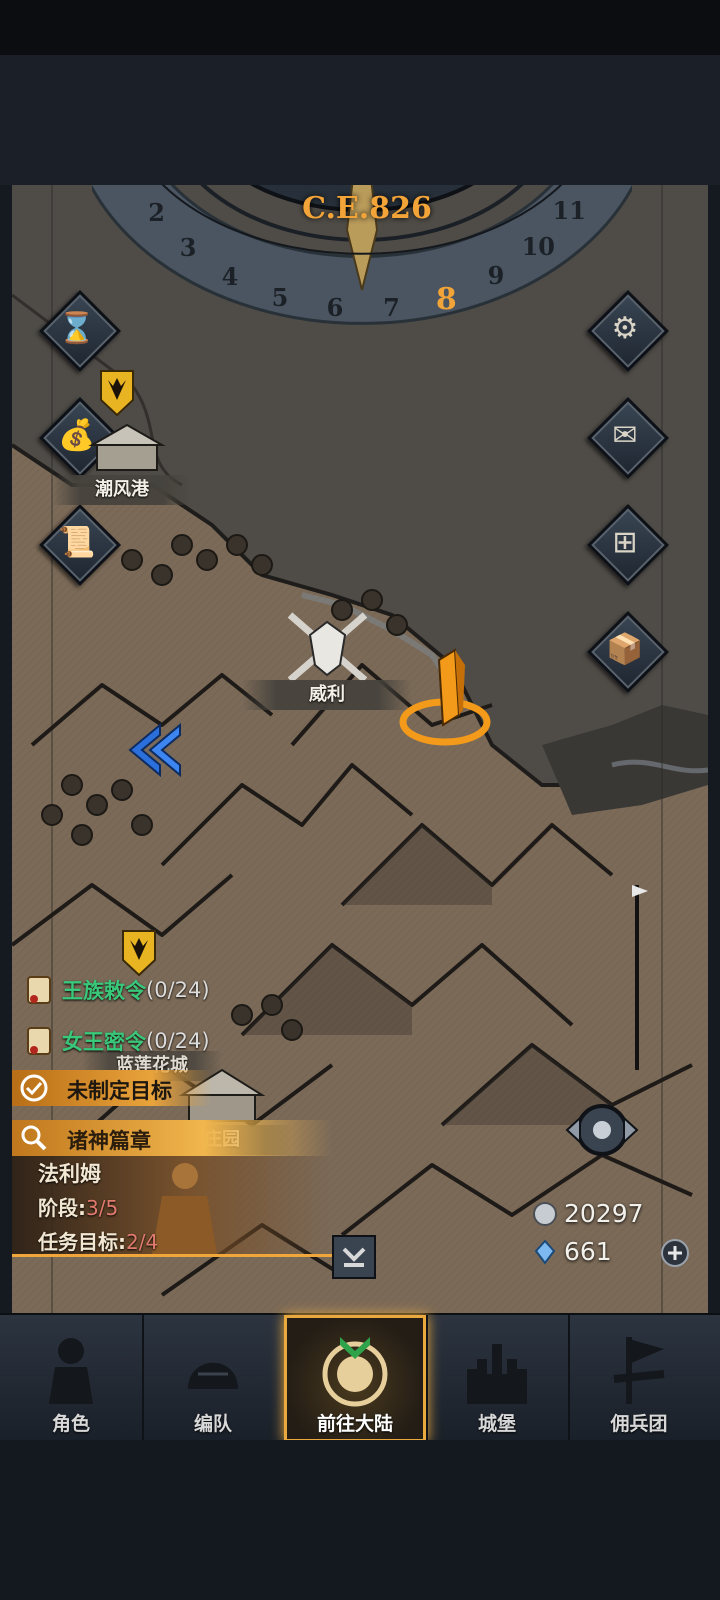 This screenshot has height=1600, width=720. Describe the element at coordinates (138, 185) in the screenshot. I see `month-1: 1` at that location.